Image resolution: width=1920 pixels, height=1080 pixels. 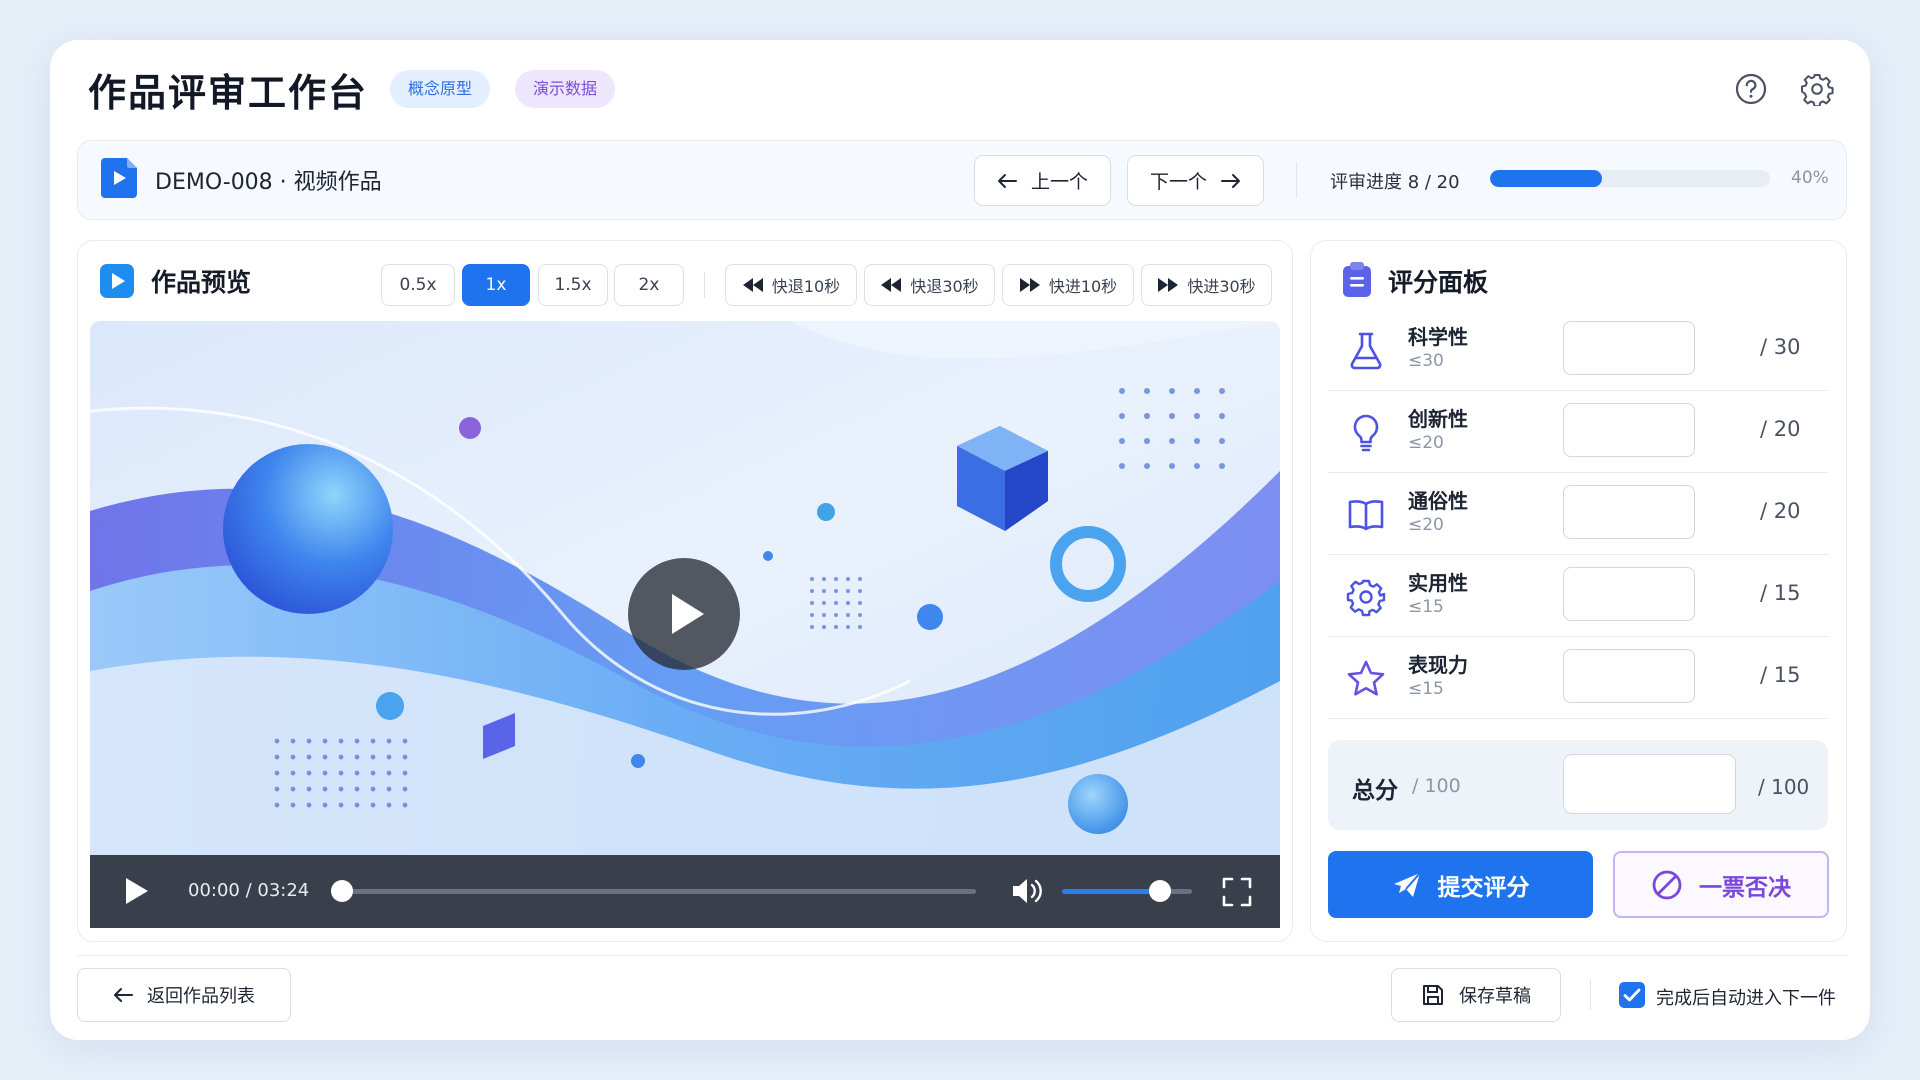 What do you see at coordinates (1629, 348) in the screenshot?
I see `score-input-science` at bounding box center [1629, 348].